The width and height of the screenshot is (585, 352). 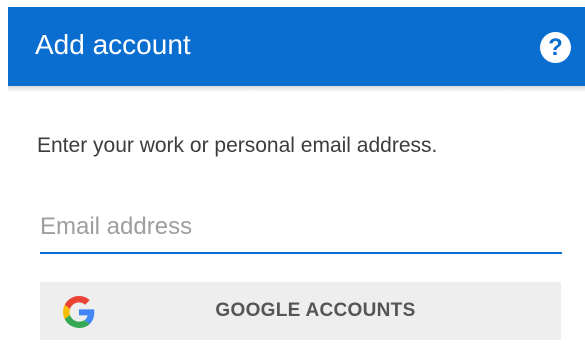 What do you see at coordinates (113, 44) in the screenshot?
I see `page-title: Add account` at bounding box center [113, 44].